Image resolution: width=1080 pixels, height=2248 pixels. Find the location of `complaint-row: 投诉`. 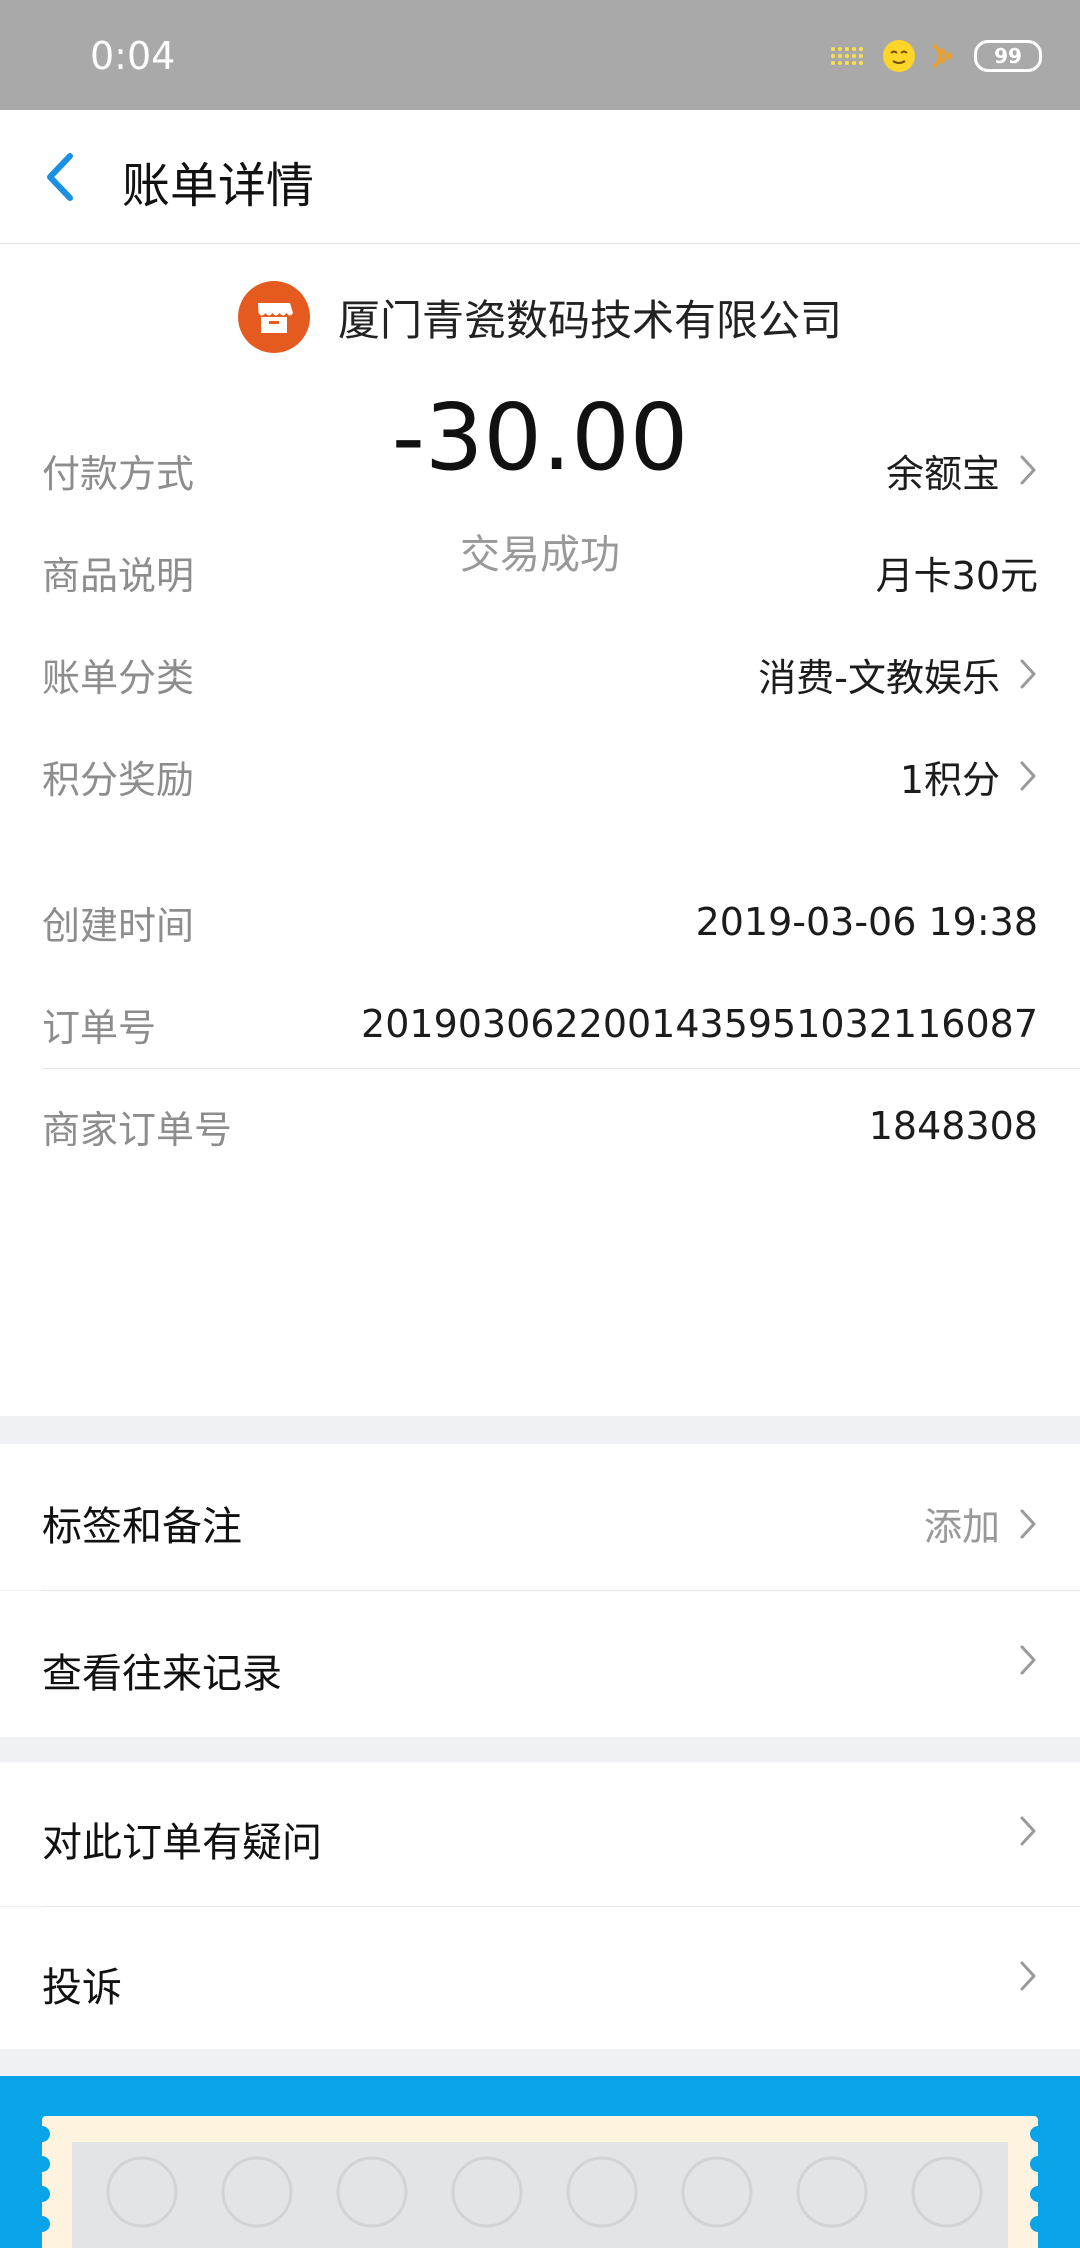

complaint-row: 投诉 is located at coordinates (540, 1978).